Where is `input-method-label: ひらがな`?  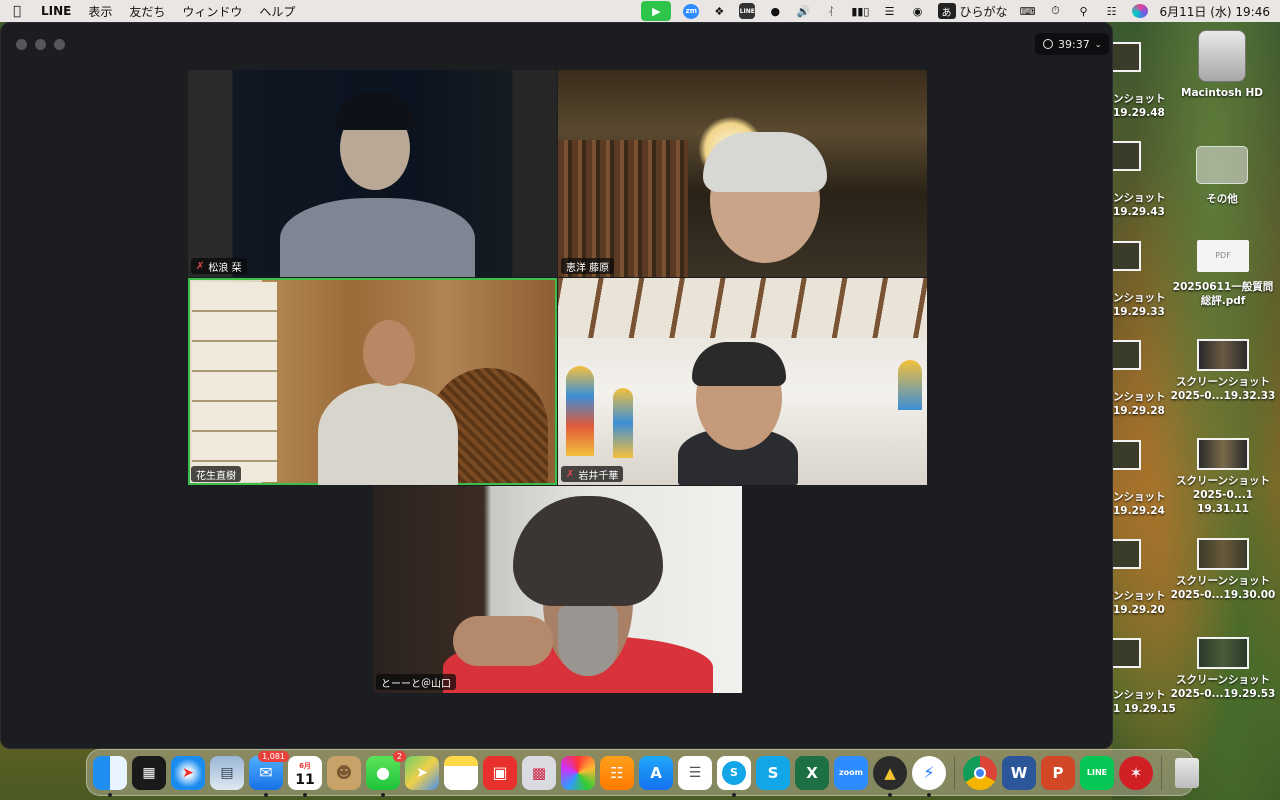
input-method-label: ひらがな is located at coordinates (984, 11).